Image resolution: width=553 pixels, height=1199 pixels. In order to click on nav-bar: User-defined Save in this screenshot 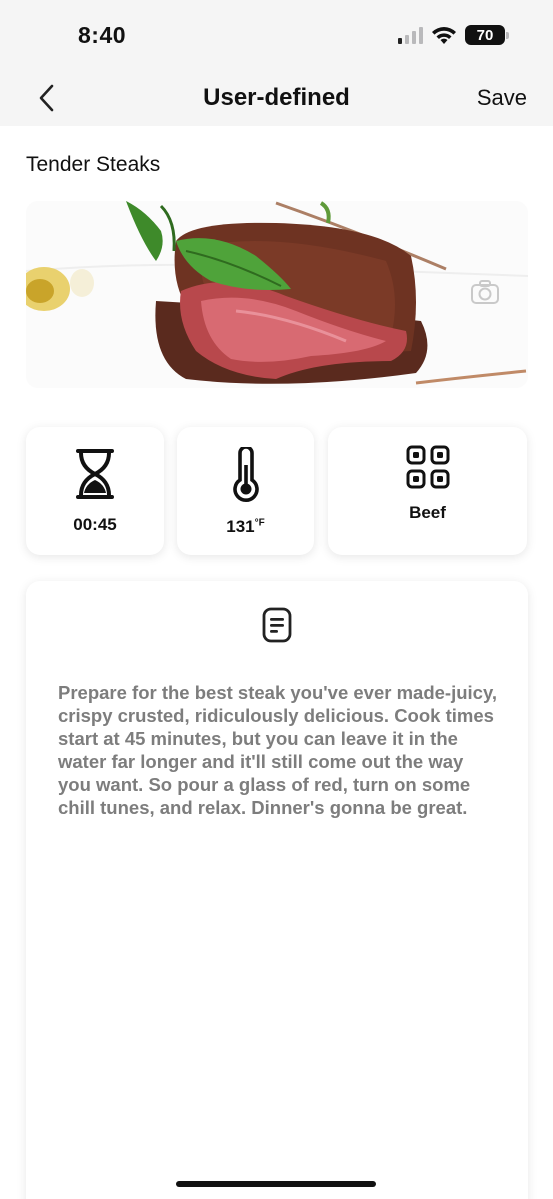, I will do `click(276, 98)`.